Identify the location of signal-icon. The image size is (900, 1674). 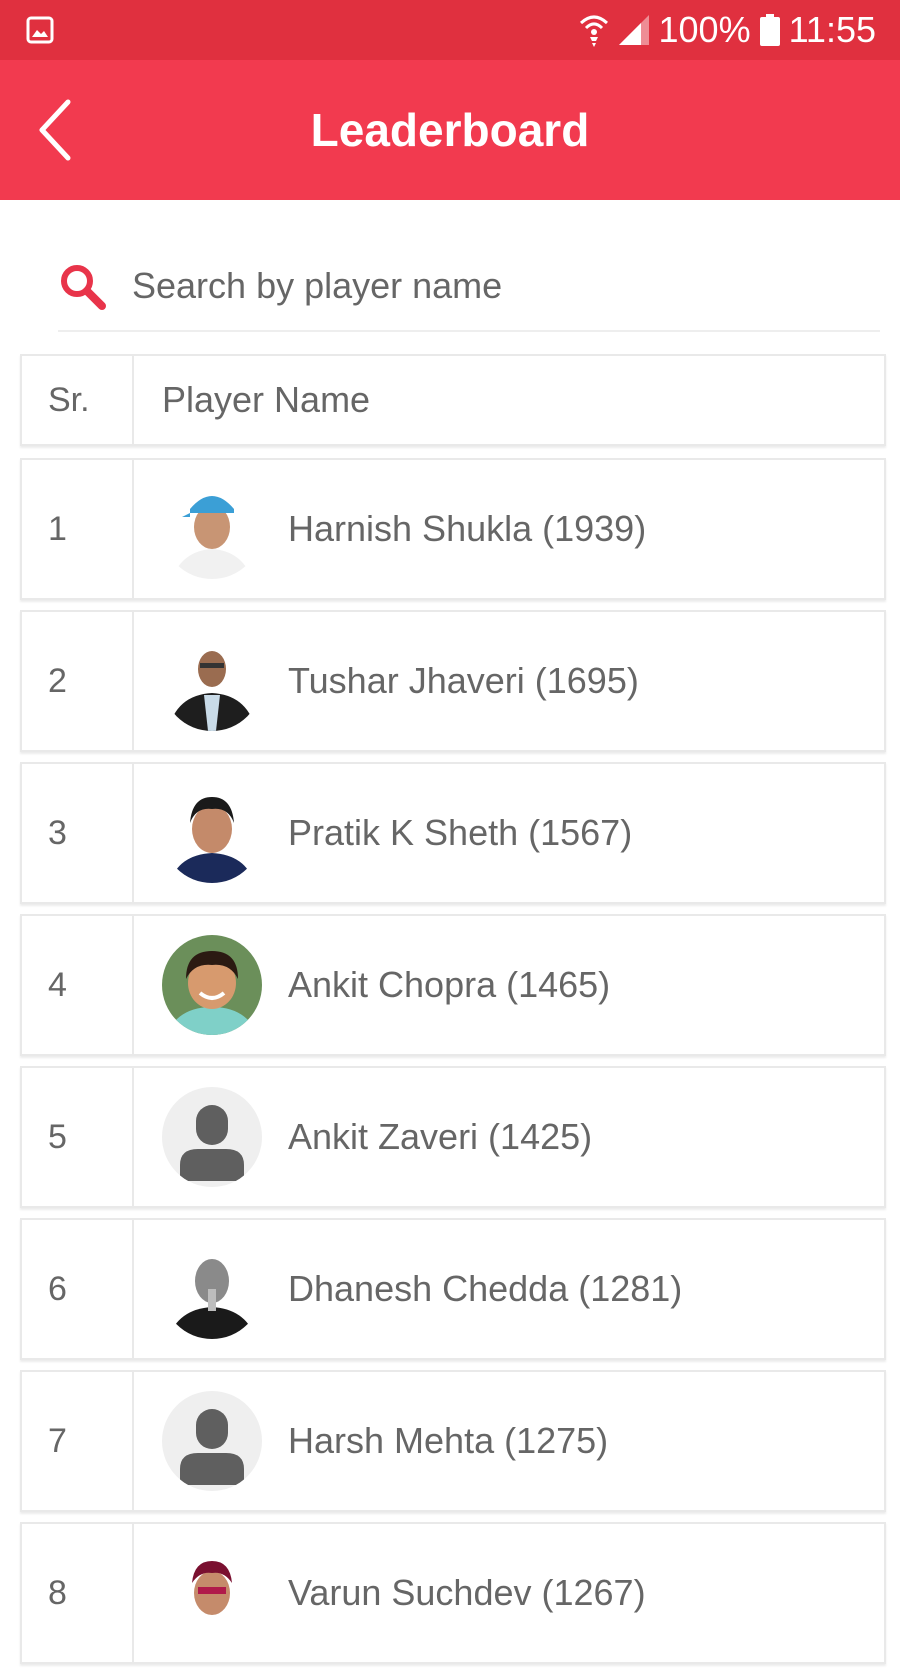
(633, 30).